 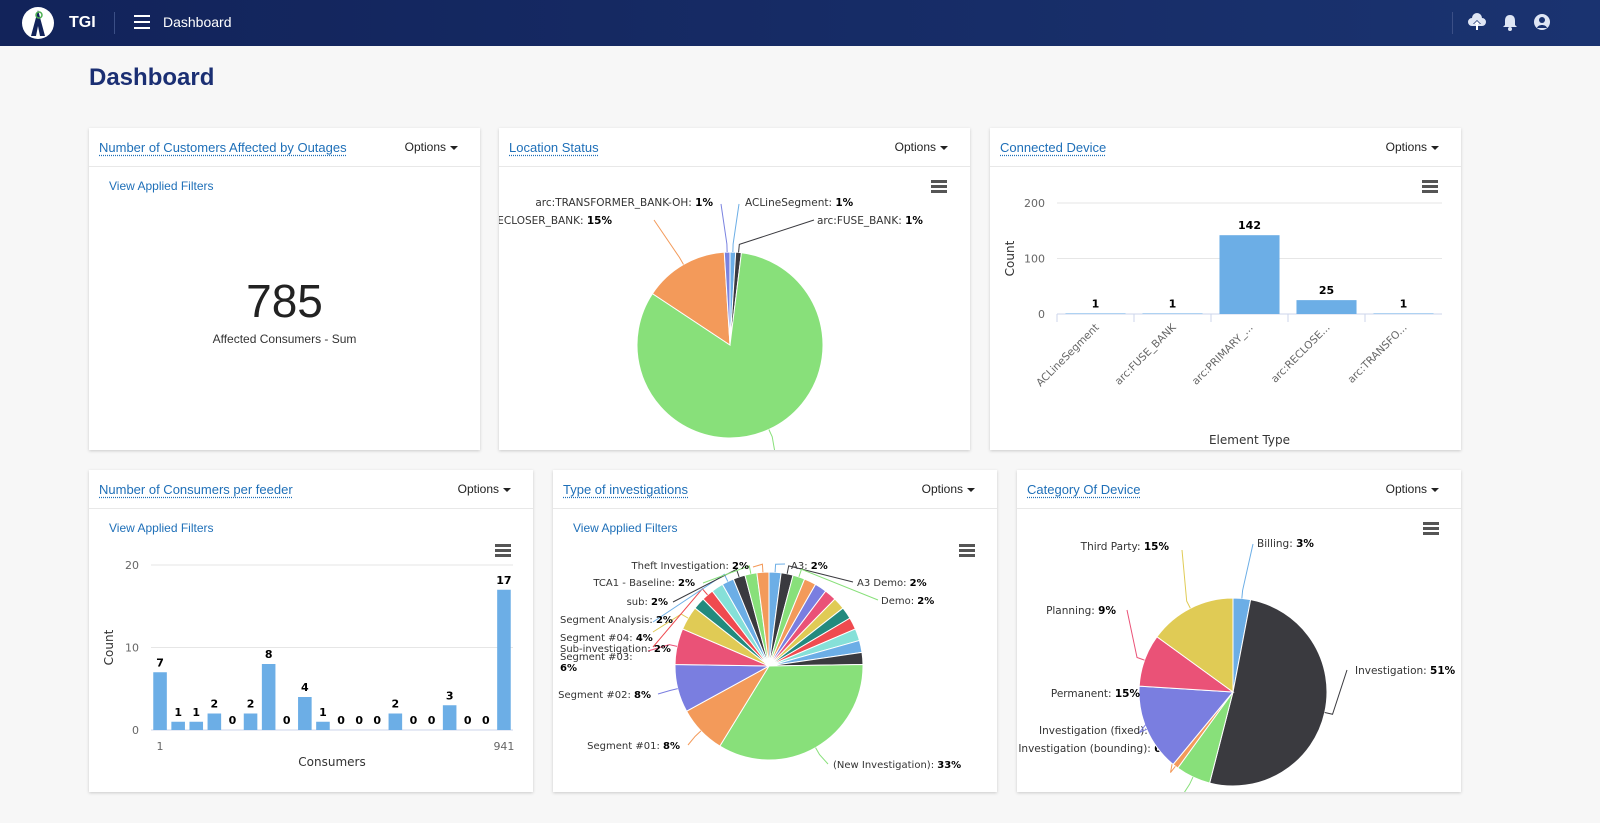 I want to click on pie-label: Third Party: 15%, so click(x=1125, y=547).